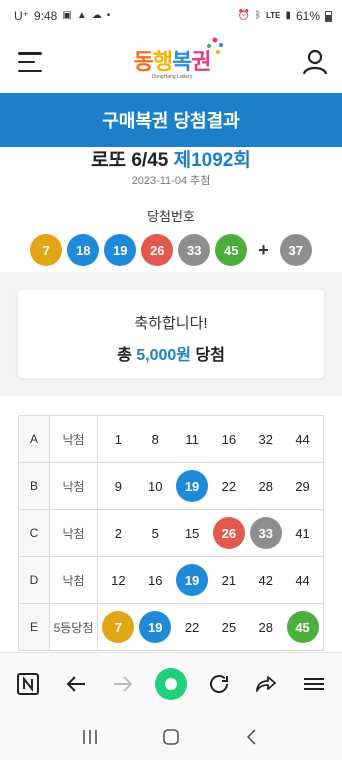  Describe the element at coordinates (130, 160) in the screenshot. I see `game-name: 로또 6/45` at that location.